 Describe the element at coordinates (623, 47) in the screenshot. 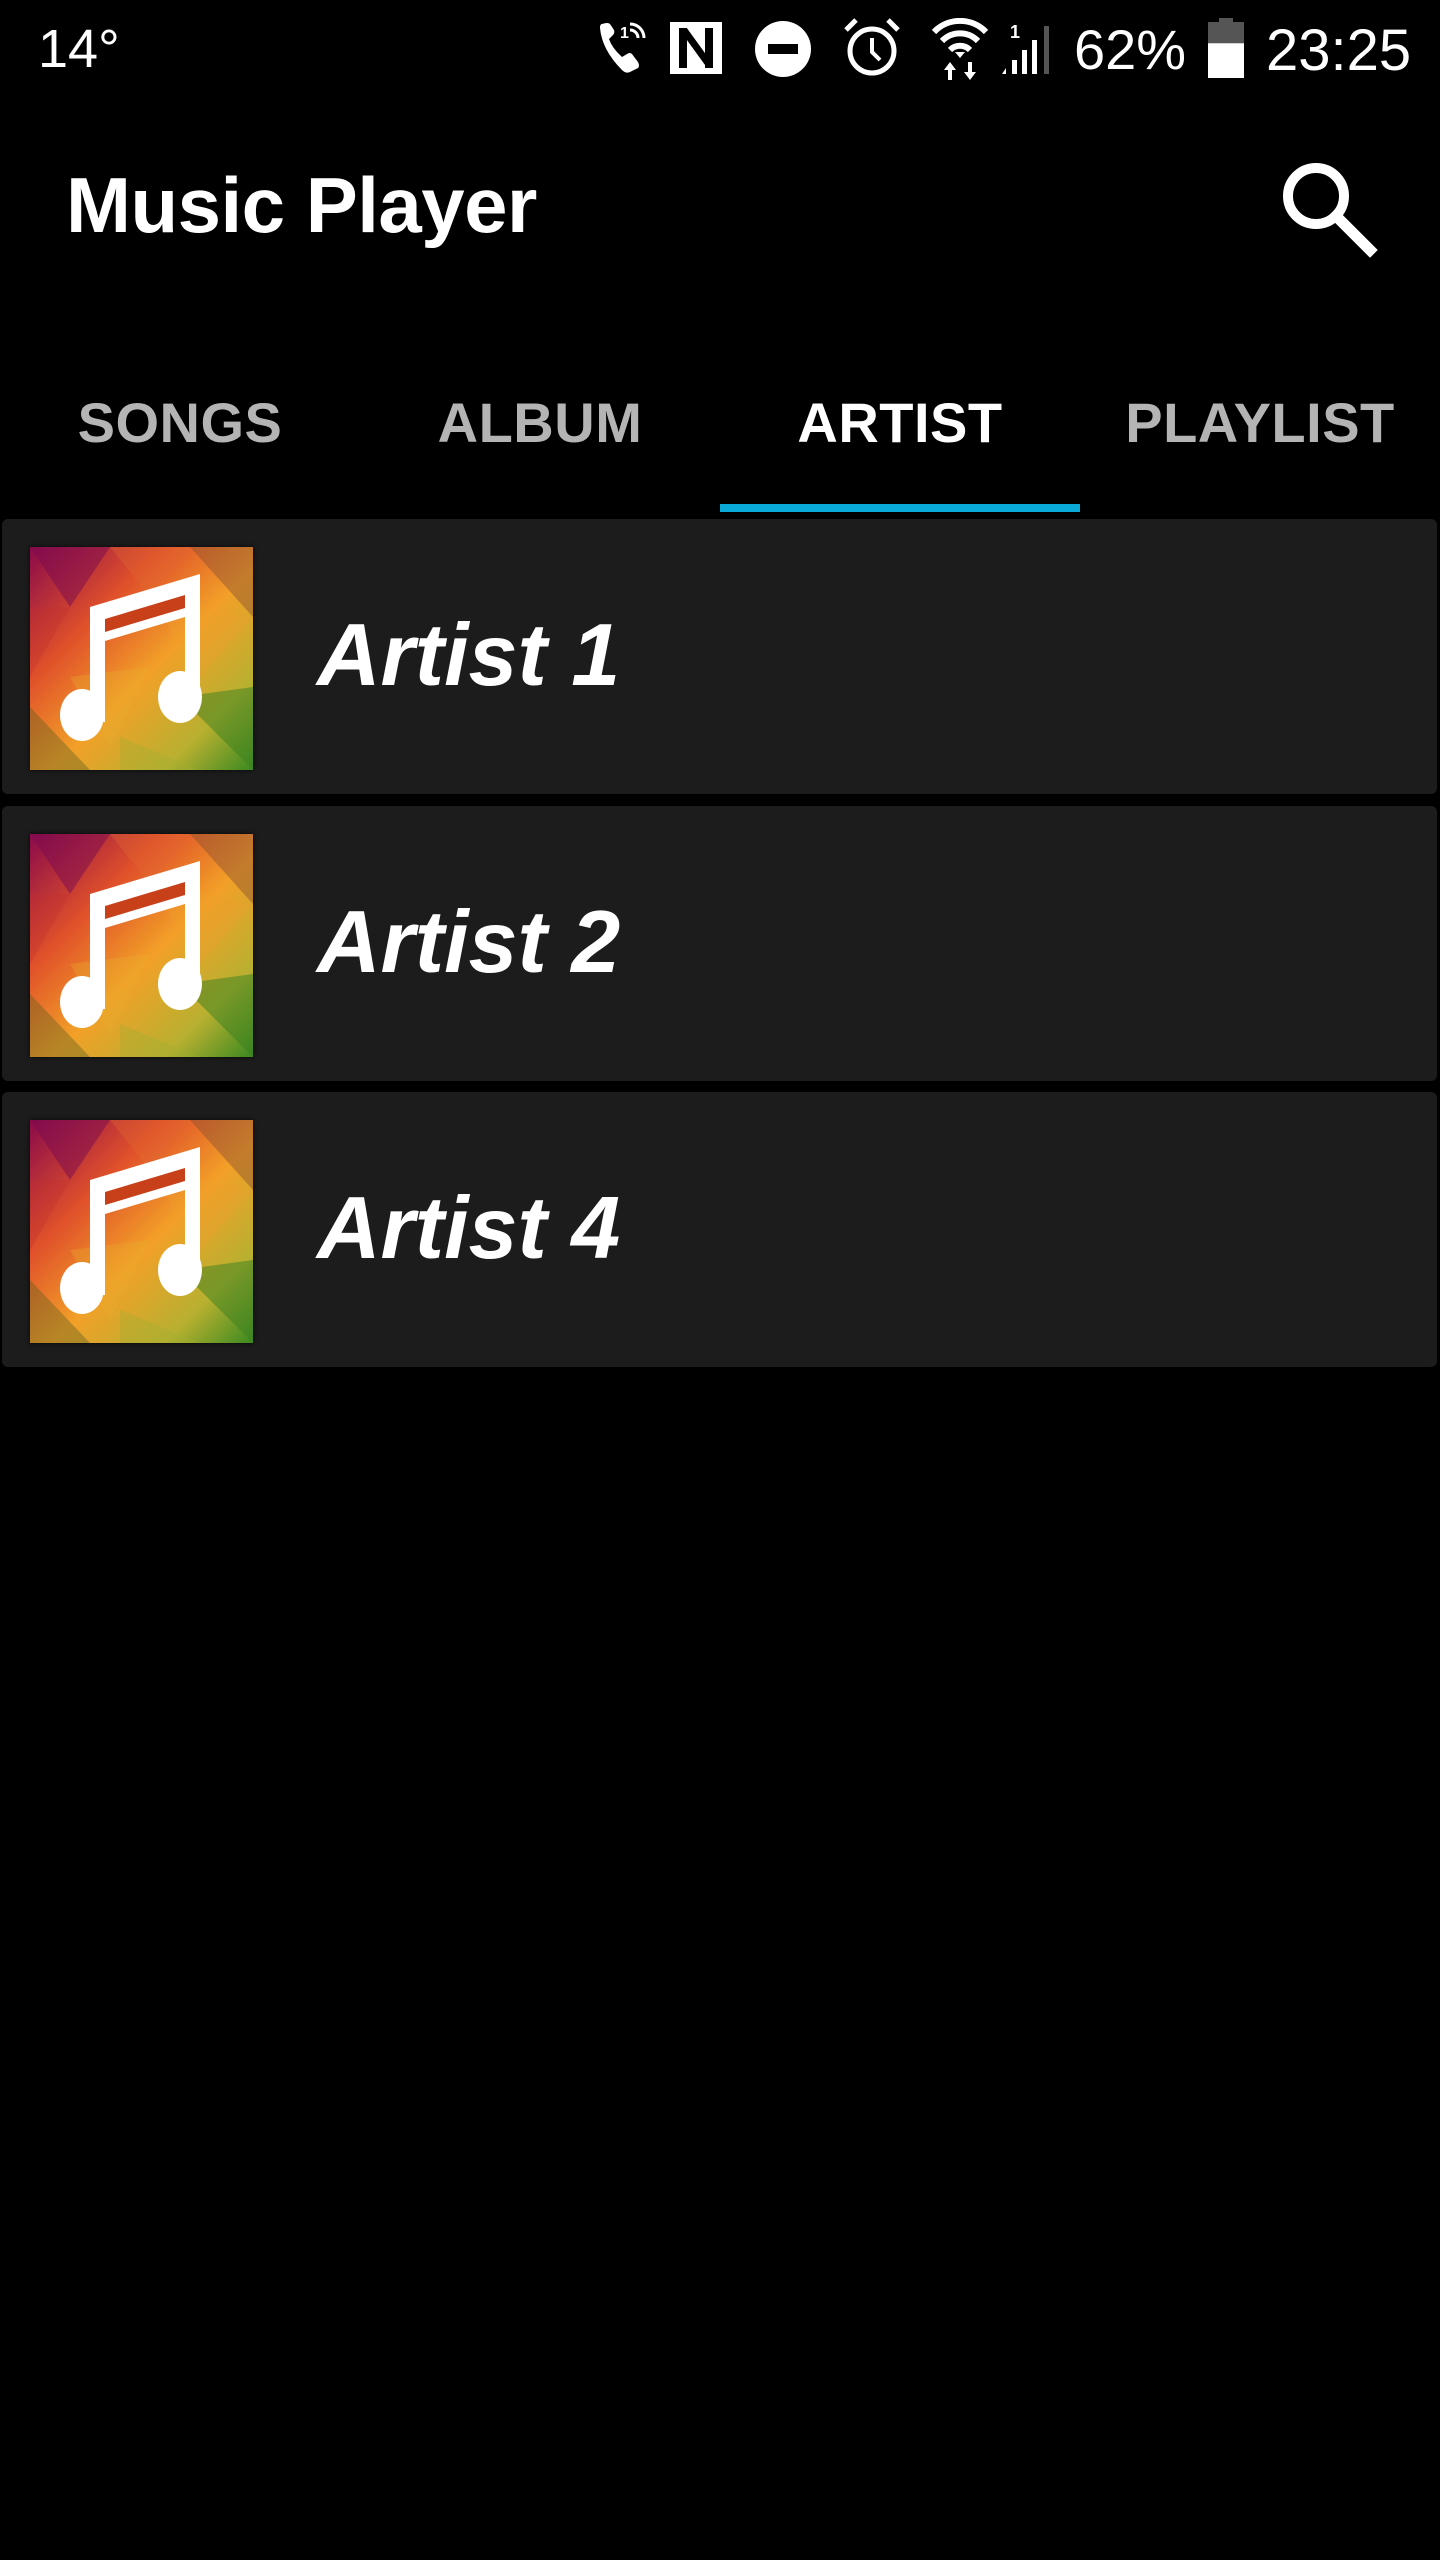

I see `wifi-calling-icon: 1` at that location.